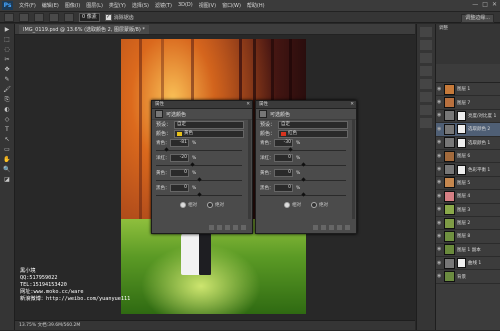 The height and width of the screenshot is (331, 500). What do you see at coordinates (7, 179) in the screenshot?
I see `tool-icon-15: ◪` at bounding box center [7, 179].